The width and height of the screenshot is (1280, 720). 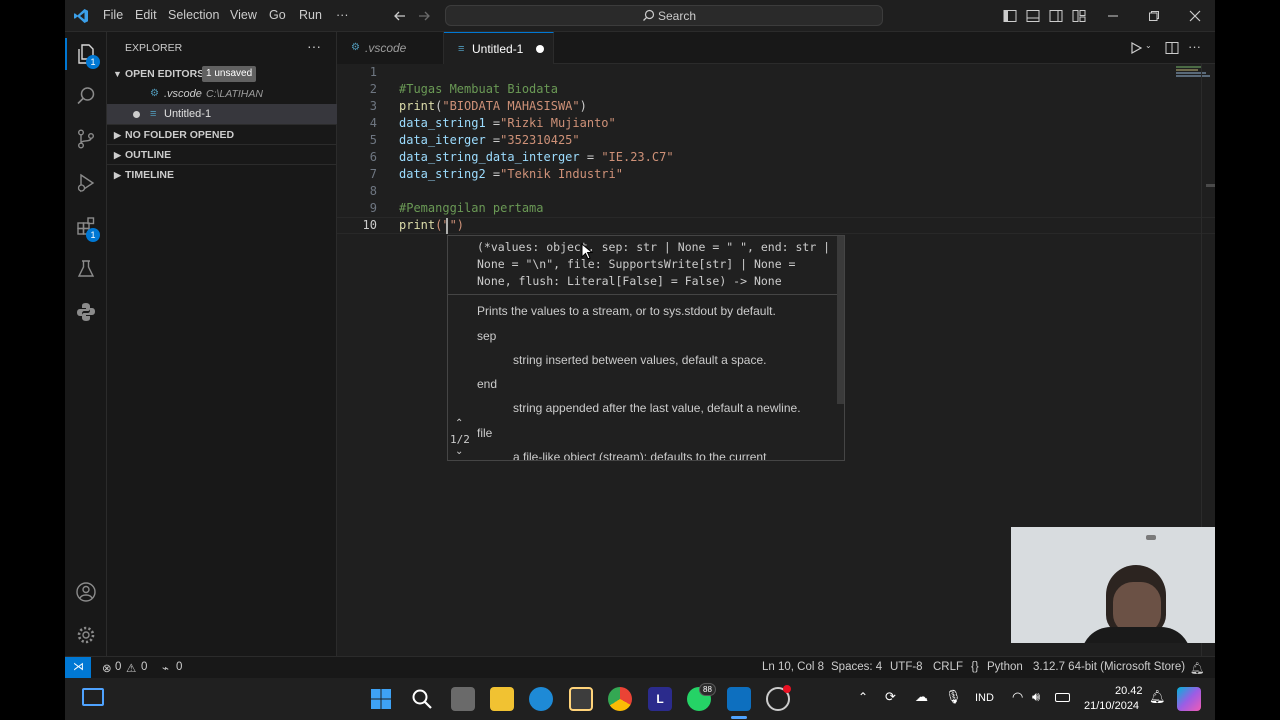 What do you see at coordinates (1129, 691) in the screenshot?
I see `clock-time: 20.42` at bounding box center [1129, 691].